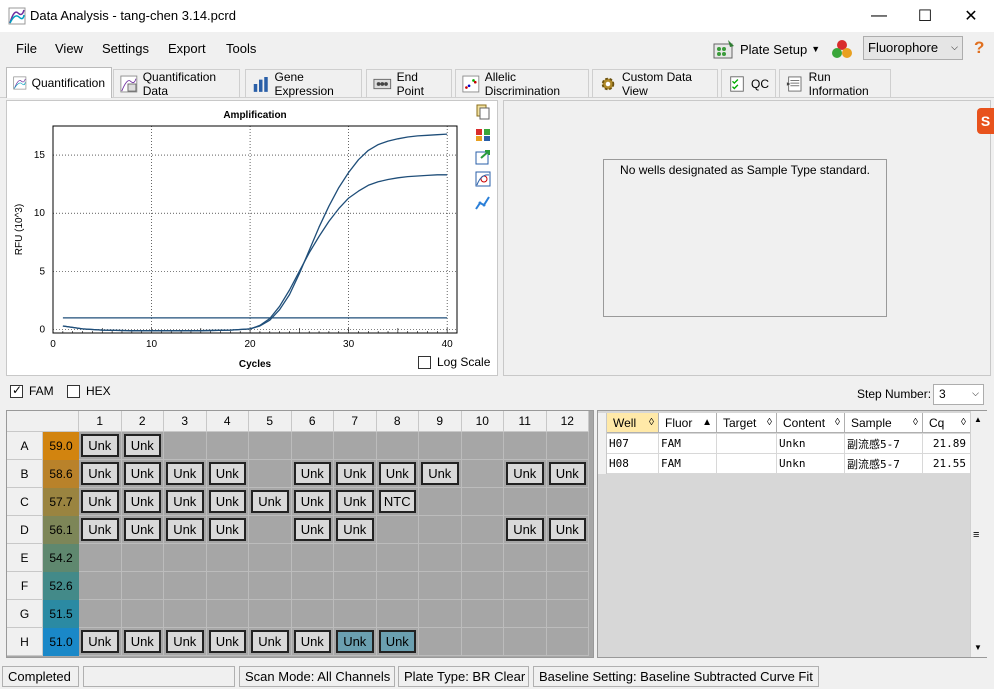 The width and height of the screenshot is (994, 689). Describe the element at coordinates (483, 203) in the screenshot. I see `curve-options-icon` at that location.